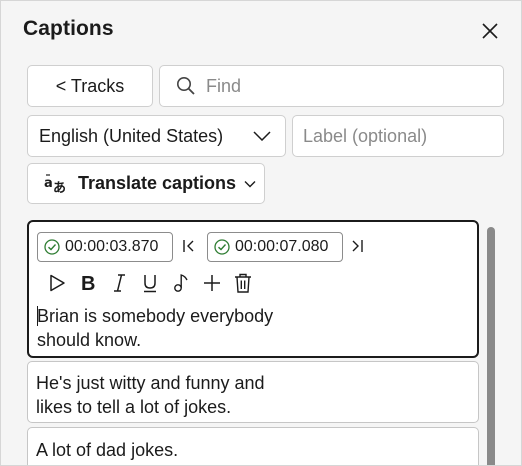 This screenshot has height=466, width=522. I want to click on add-caption-button, so click(211, 283).